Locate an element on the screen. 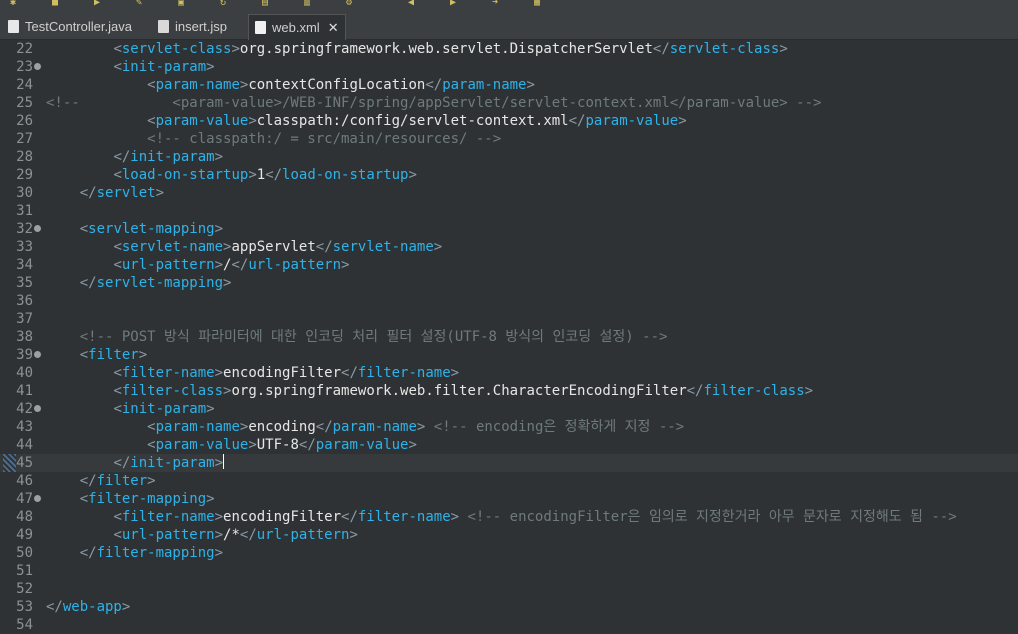  line-number: 46 is located at coordinates (24, 481).